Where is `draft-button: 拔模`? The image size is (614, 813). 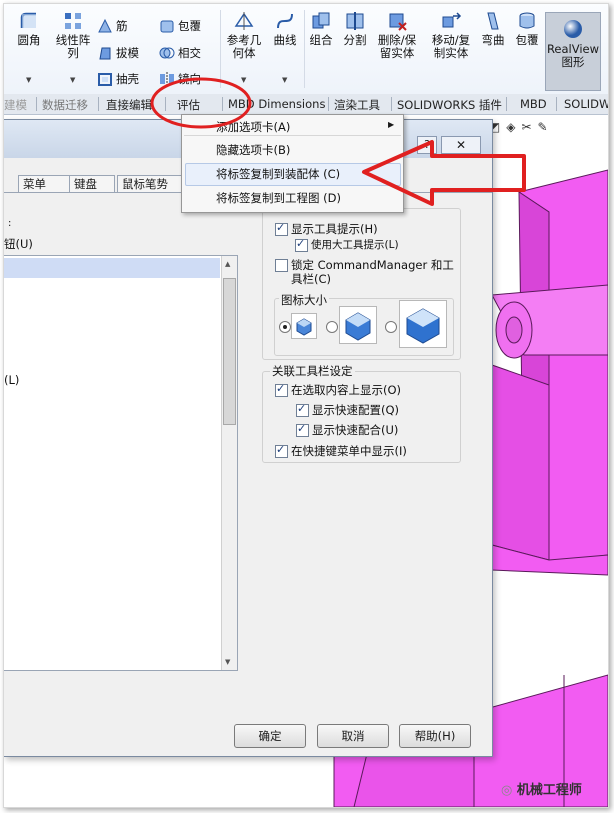 draft-button: 拔模 is located at coordinates (118, 53).